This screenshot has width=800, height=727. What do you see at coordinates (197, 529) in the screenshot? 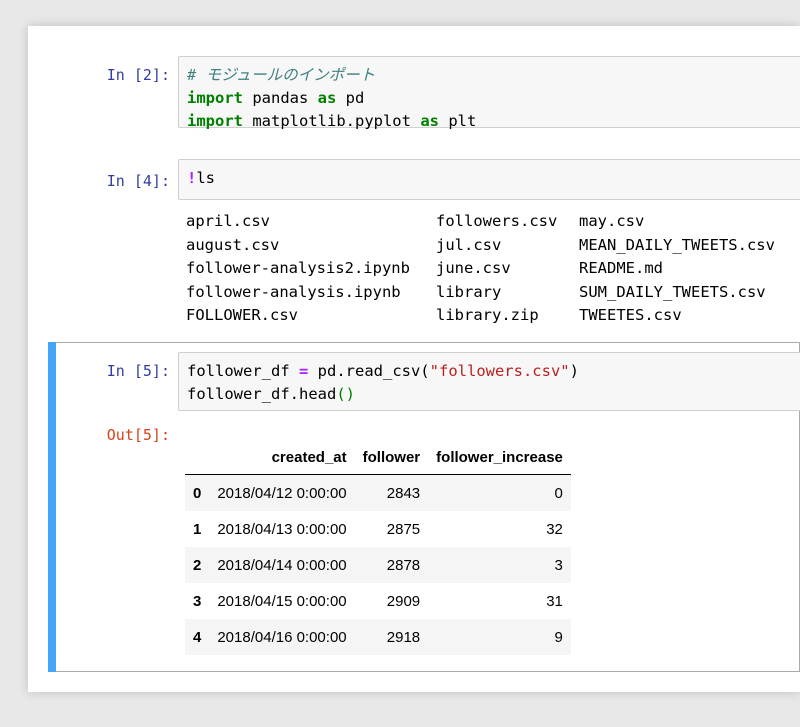
I see `row-index: 1` at bounding box center [197, 529].